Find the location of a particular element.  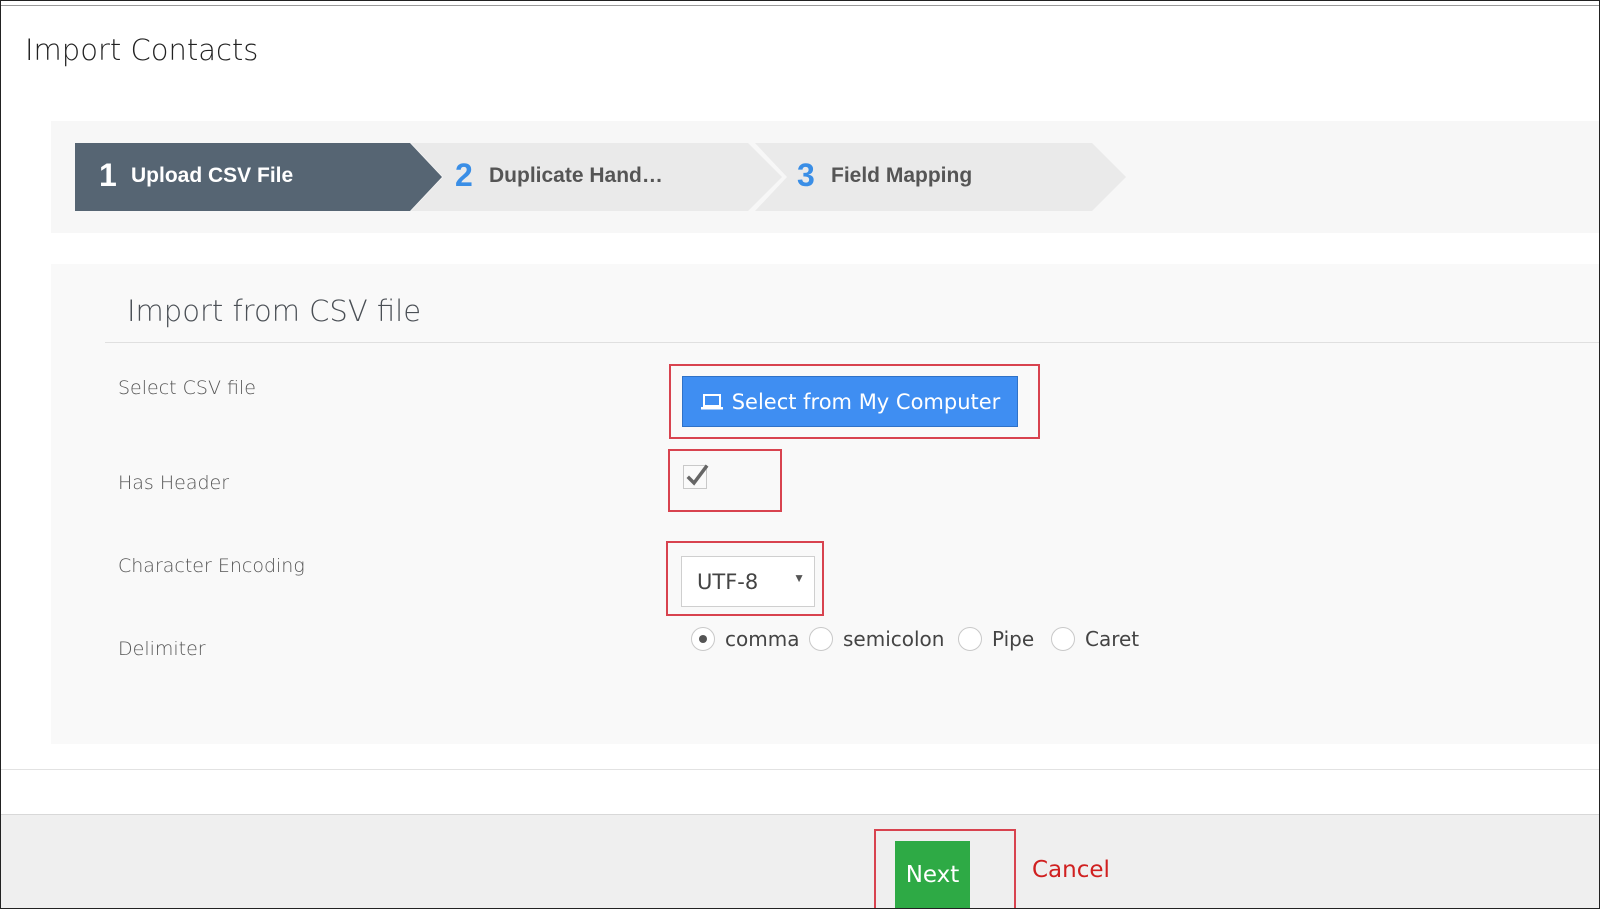

step-label: Field Mapping is located at coordinates (902, 175).